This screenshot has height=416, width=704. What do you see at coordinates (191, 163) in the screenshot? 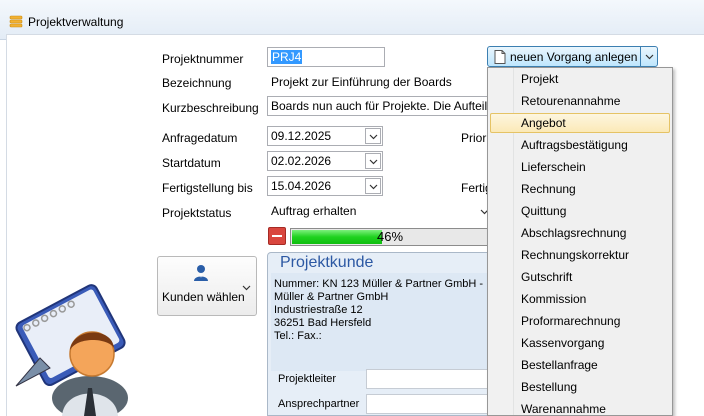
I see `startdatum-label: Startdatum` at bounding box center [191, 163].